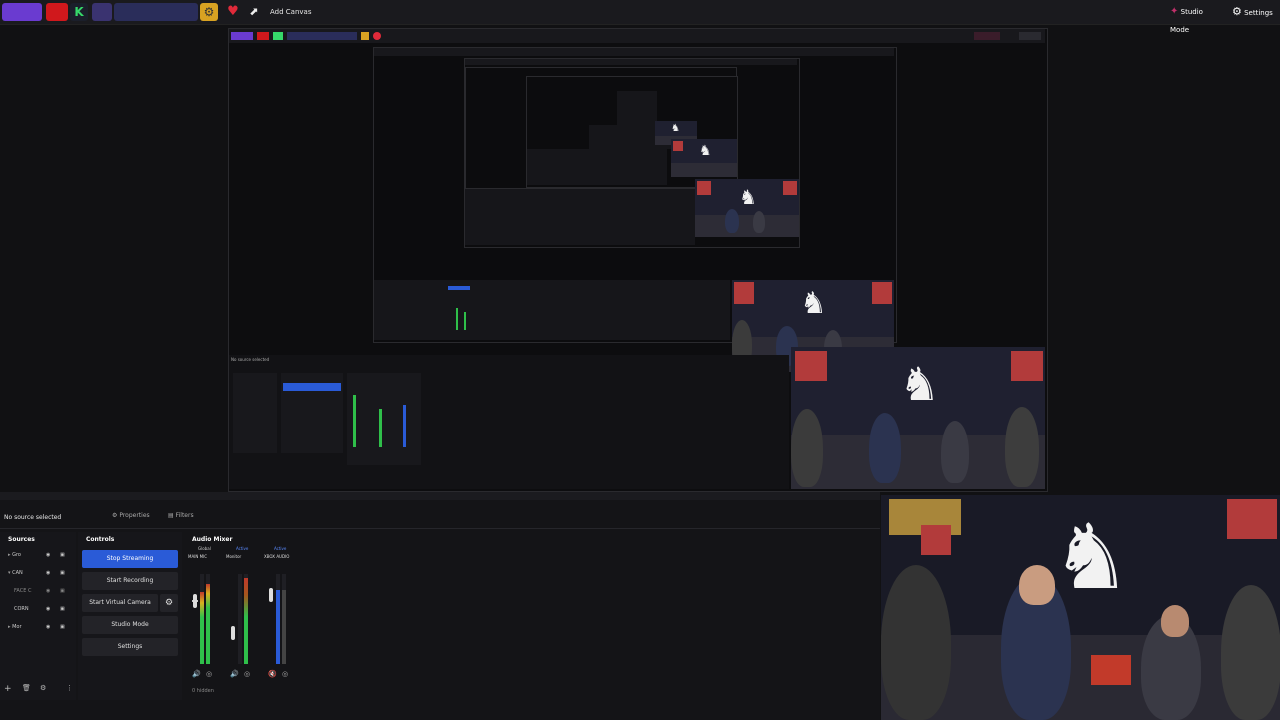  I want to click on channel-label: XBOX AUDIO, so click(277, 556).